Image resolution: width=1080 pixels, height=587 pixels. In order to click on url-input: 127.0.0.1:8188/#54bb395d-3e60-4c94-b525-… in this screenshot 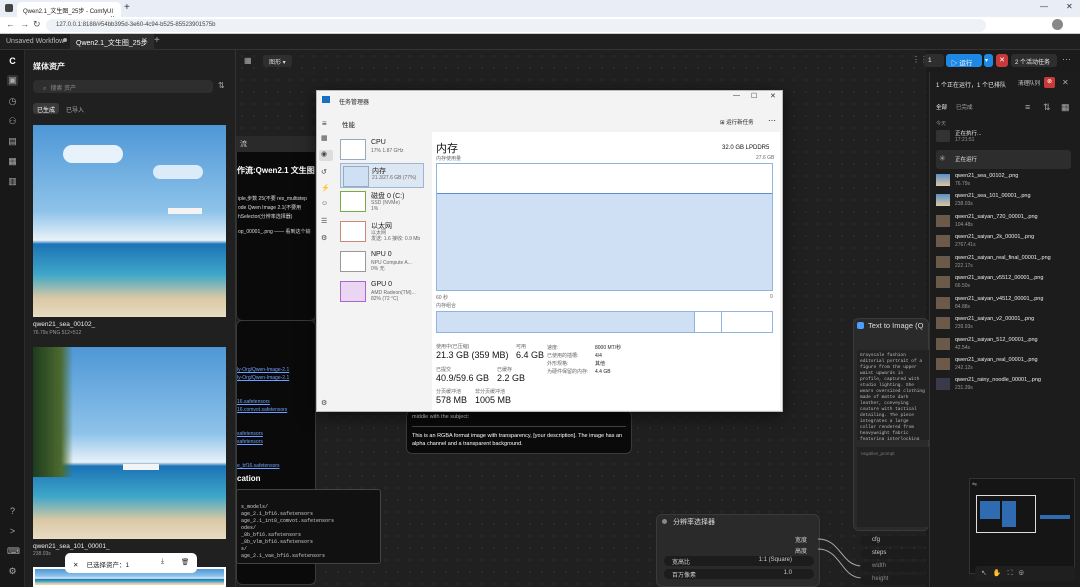, I will do `click(516, 25)`.